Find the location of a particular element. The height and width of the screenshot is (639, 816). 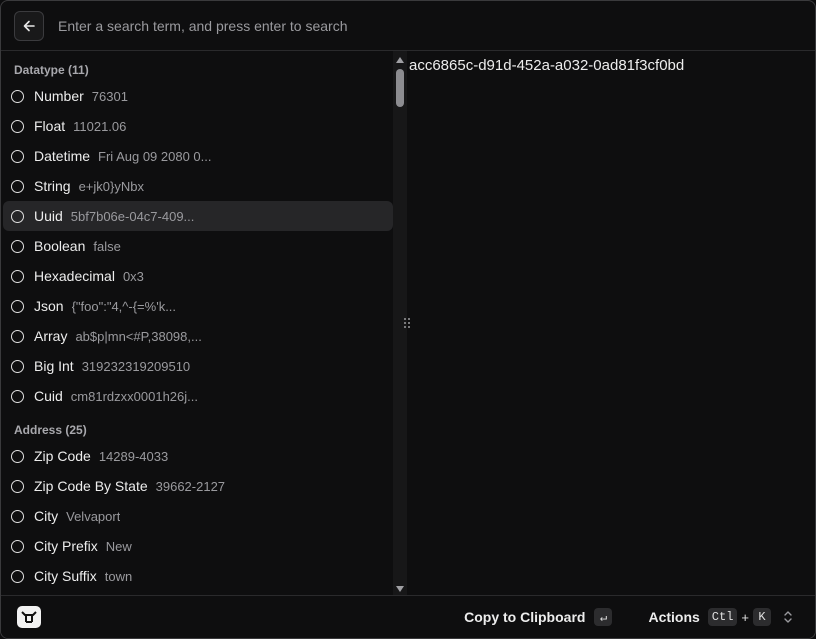

back-button is located at coordinates (29, 25).